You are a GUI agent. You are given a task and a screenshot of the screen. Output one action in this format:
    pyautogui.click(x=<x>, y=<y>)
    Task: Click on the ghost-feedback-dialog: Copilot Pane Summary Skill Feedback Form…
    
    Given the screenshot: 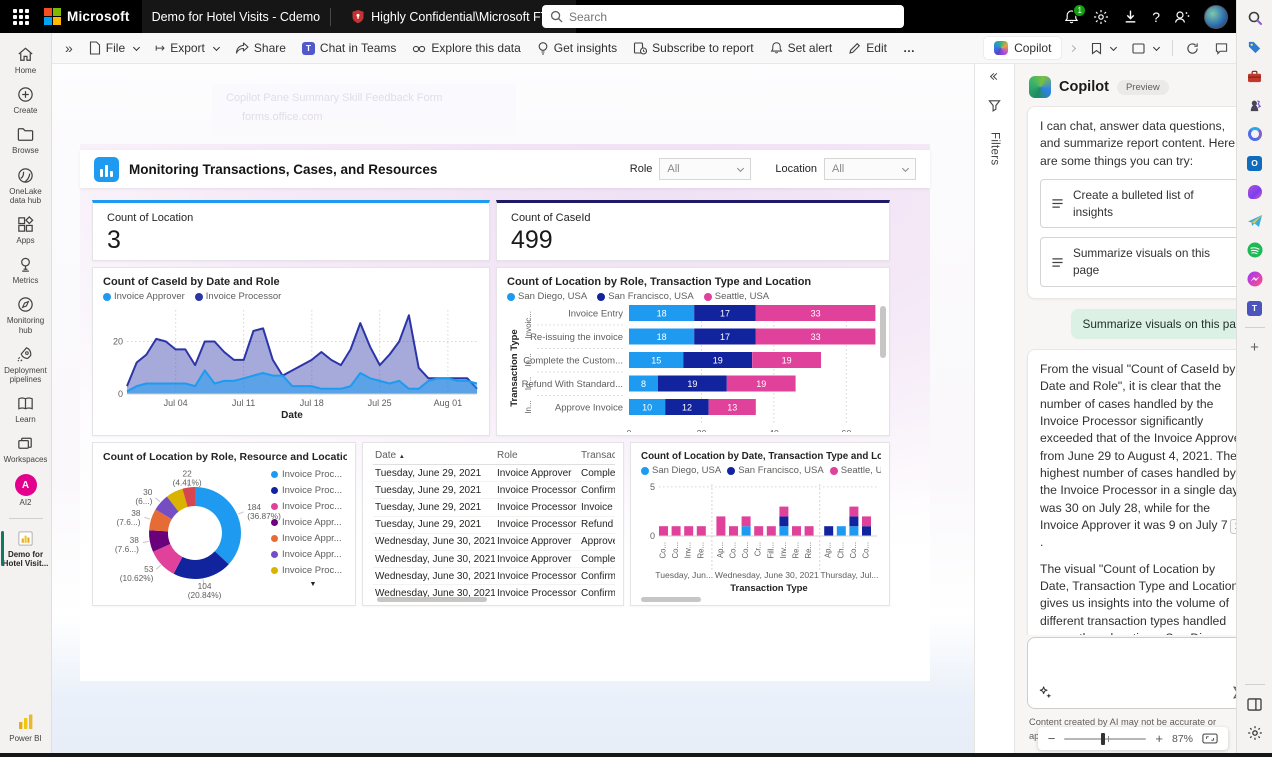 What is the action you would take?
    pyautogui.click(x=364, y=110)
    